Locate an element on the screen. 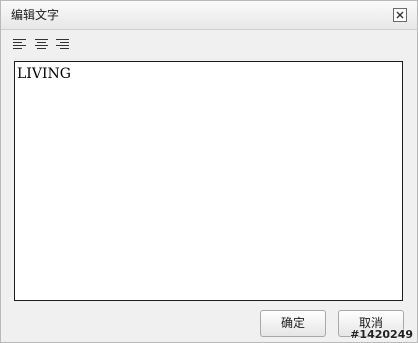 This screenshot has width=418, height=343. alignment-toolbar is located at coordinates (41, 45).